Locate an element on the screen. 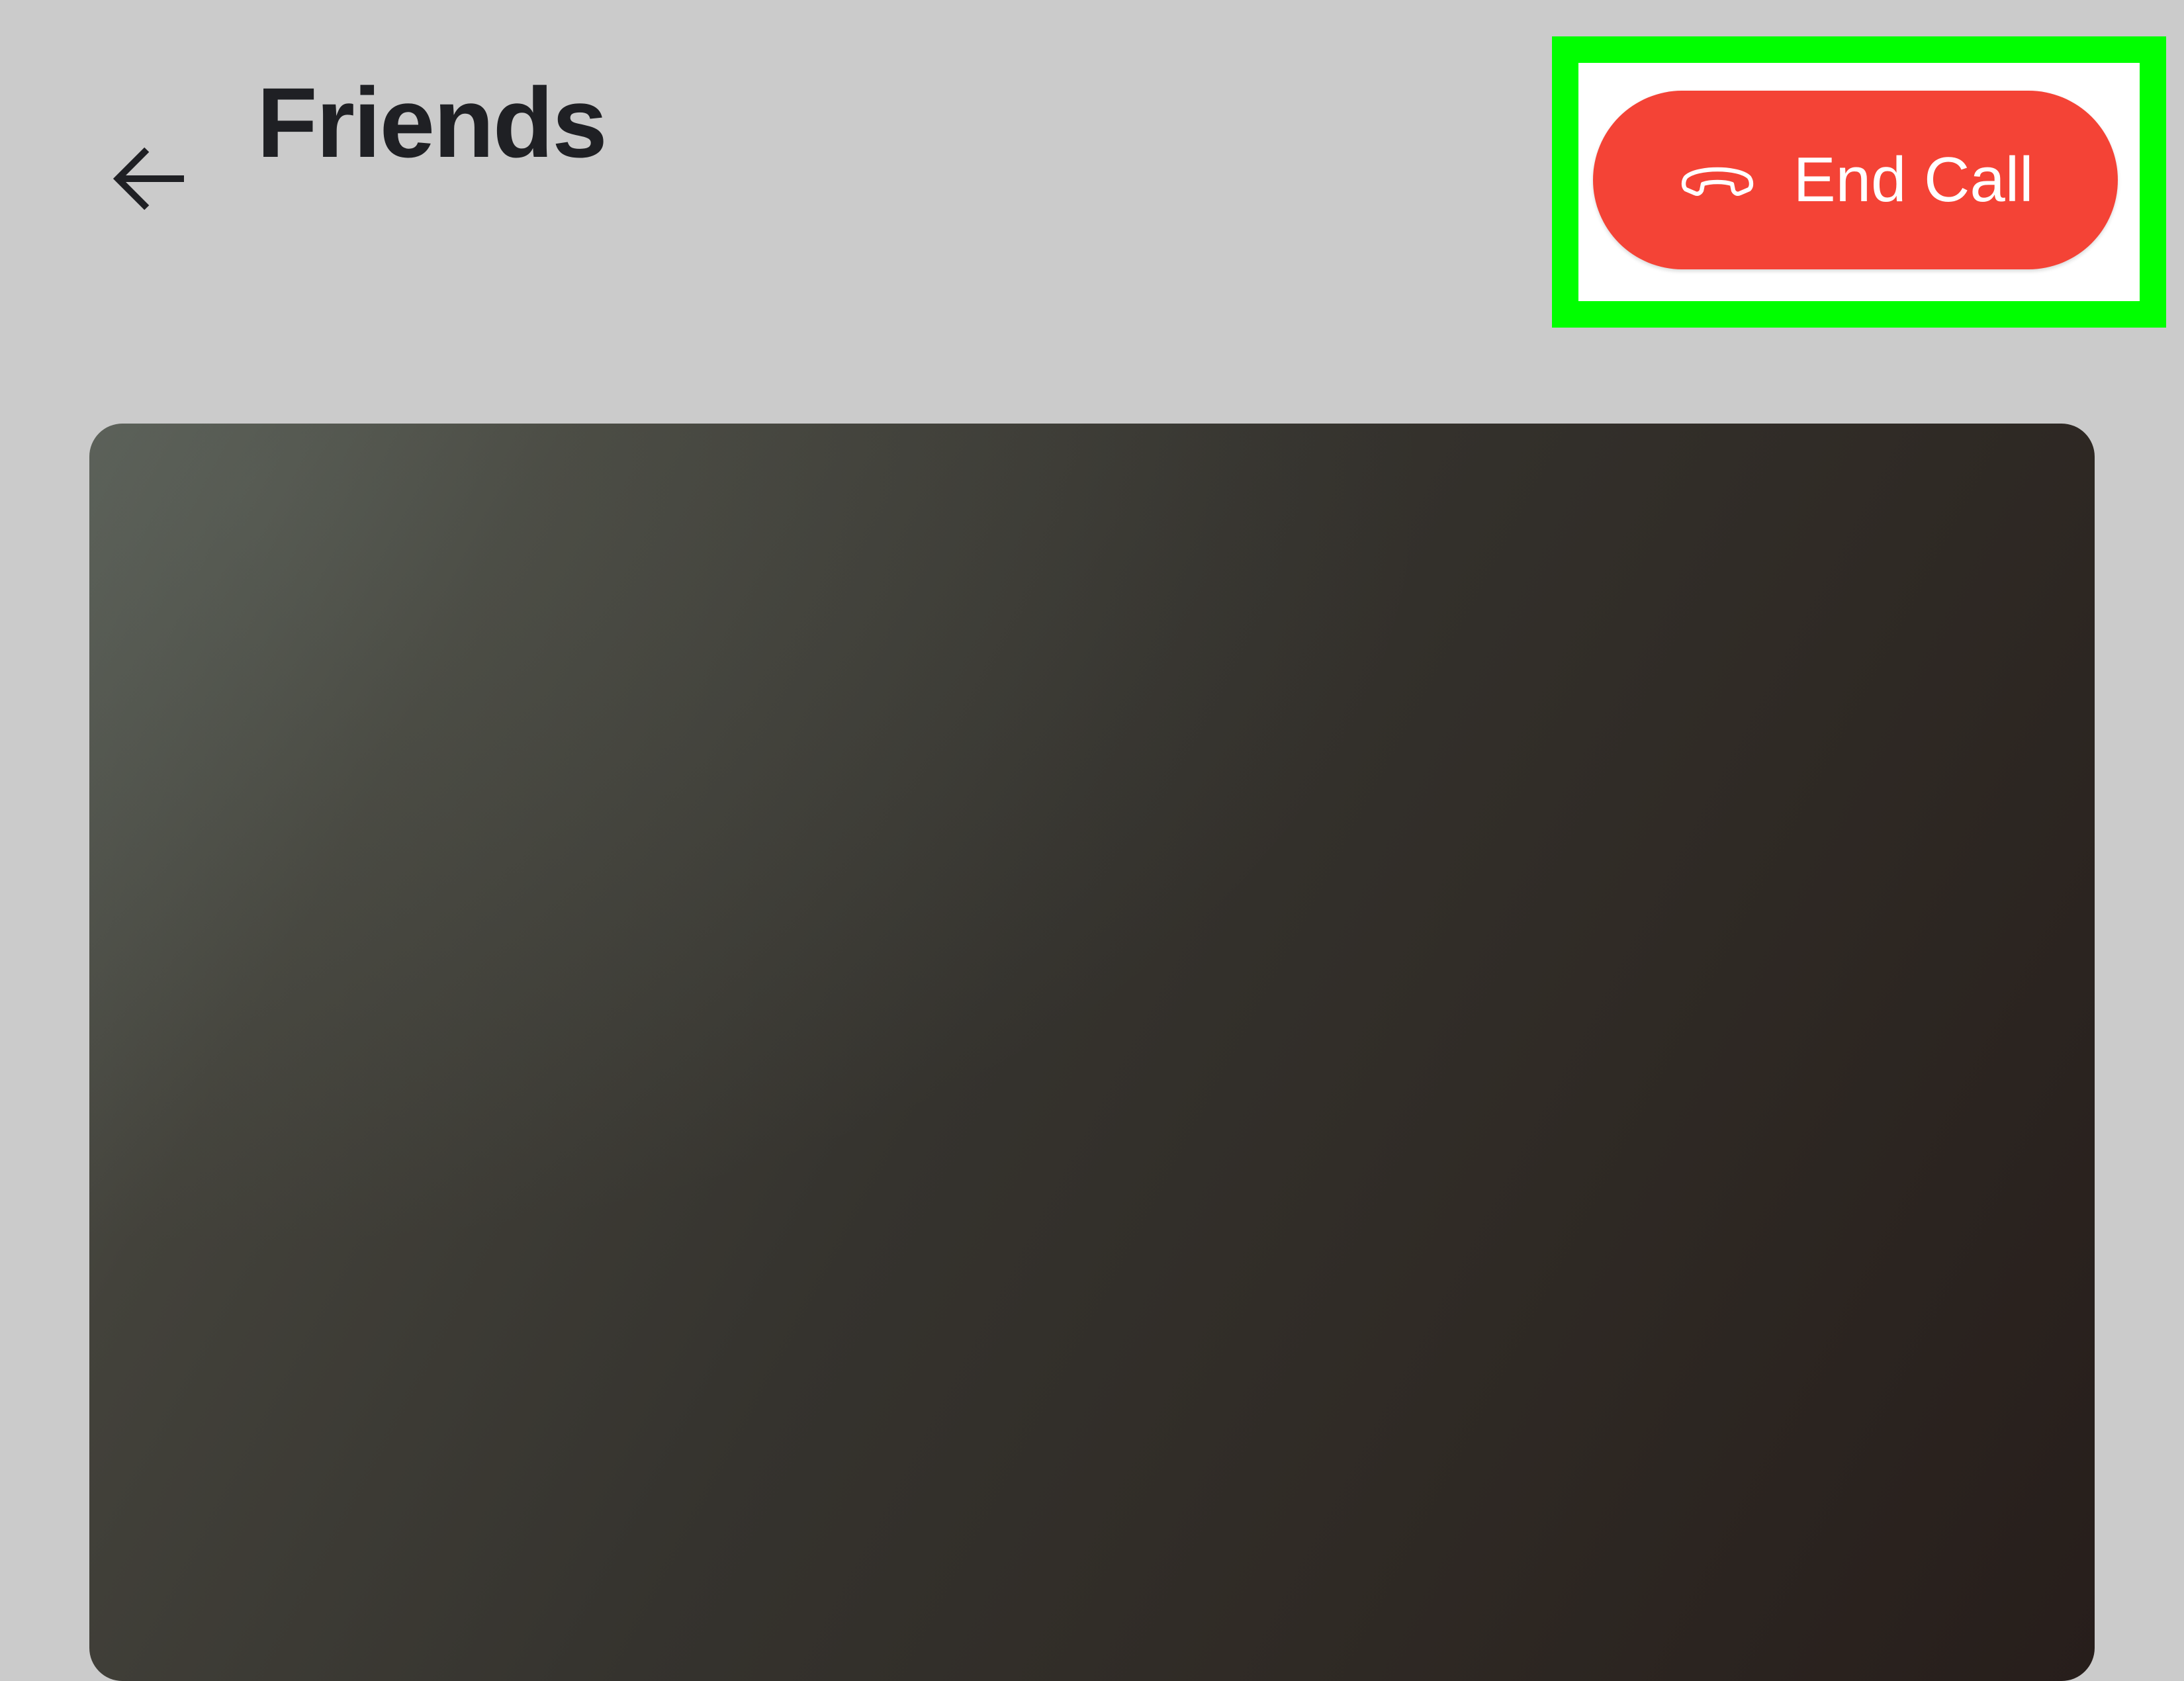 This screenshot has width=2184, height=1681. end-call-button: End Call is located at coordinates (1855, 180).